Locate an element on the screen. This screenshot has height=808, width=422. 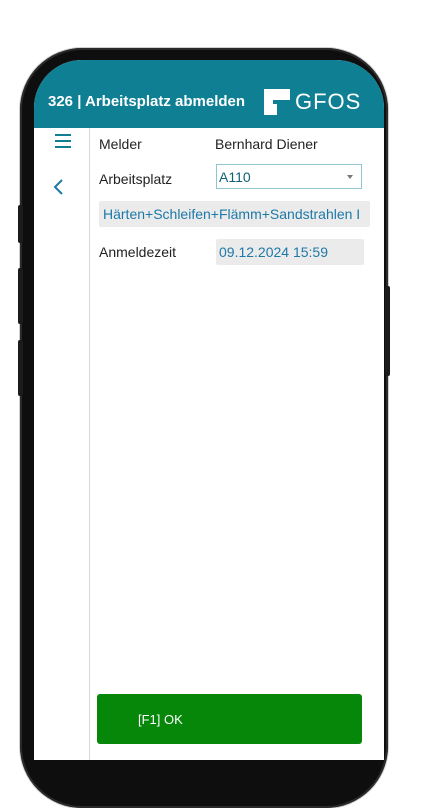
ok-button-label: [F1] OK is located at coordinates (160, 719).